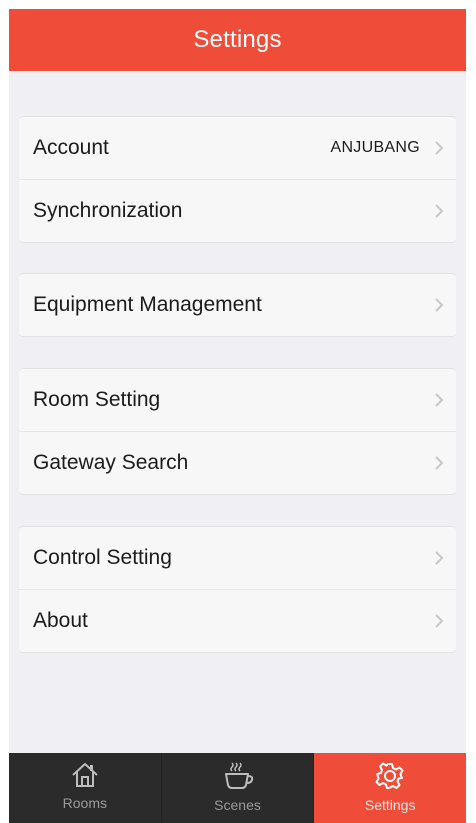 Image resolution: width=476 pixels, height=823 pixels. I want to click on tab-rooms: Rooms, so click(85, 788).